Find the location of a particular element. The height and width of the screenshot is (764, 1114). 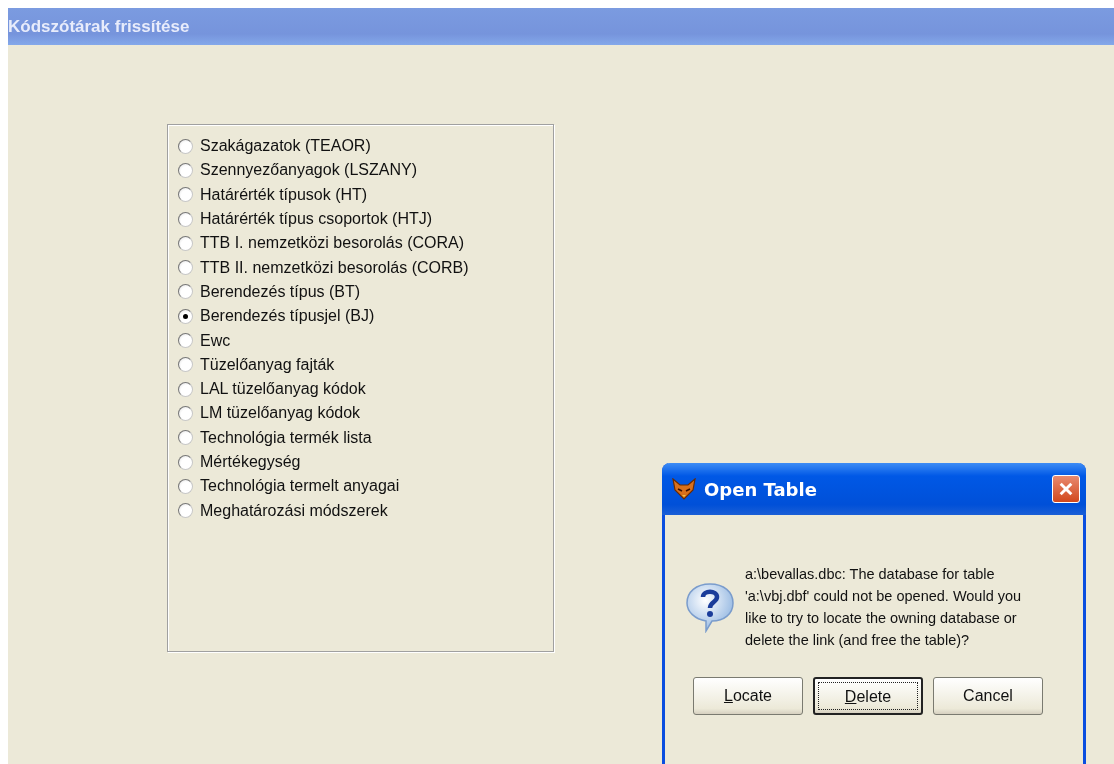

radio-option: Technológia termék lista is located at coordinates (275, 437).